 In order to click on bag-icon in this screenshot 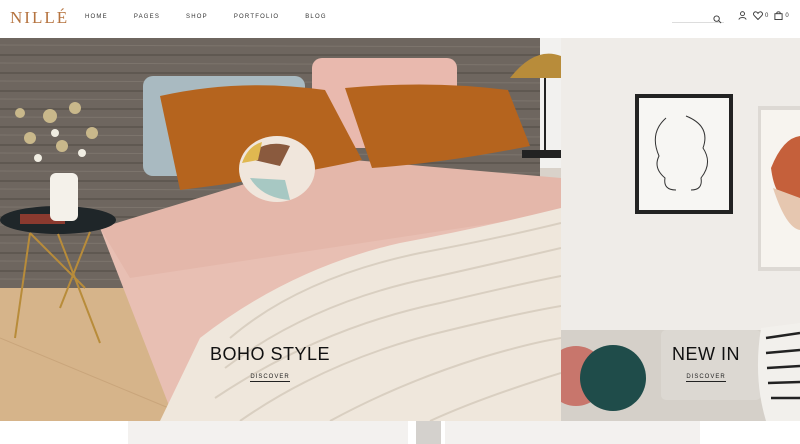, I will do `click(778, 15)`.